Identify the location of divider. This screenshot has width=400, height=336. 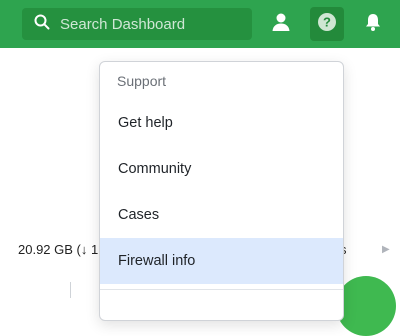
(70, 290).